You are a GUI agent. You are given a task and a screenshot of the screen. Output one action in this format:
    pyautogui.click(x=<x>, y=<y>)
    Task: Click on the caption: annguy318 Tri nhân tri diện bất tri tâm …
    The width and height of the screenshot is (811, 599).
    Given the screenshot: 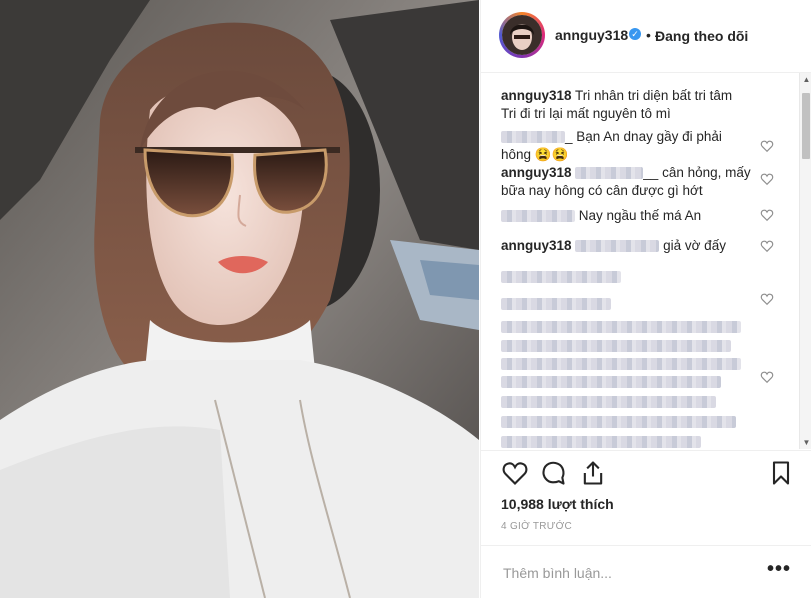 What is the action you would take?
    pyautogui.click(x=616, y=105)
    